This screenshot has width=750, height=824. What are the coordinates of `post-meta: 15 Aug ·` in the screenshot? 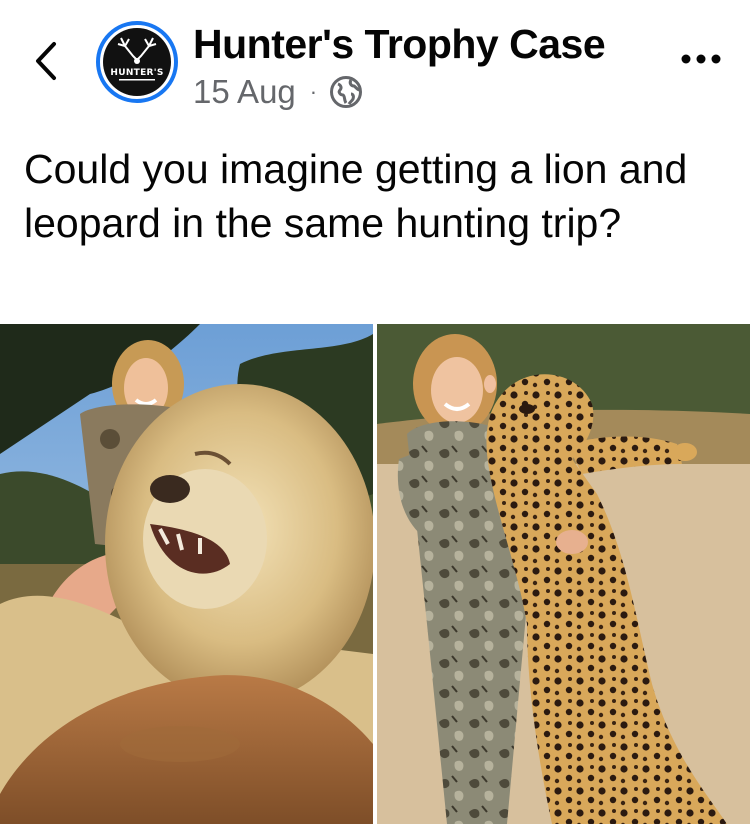 It's located at (278, 92).